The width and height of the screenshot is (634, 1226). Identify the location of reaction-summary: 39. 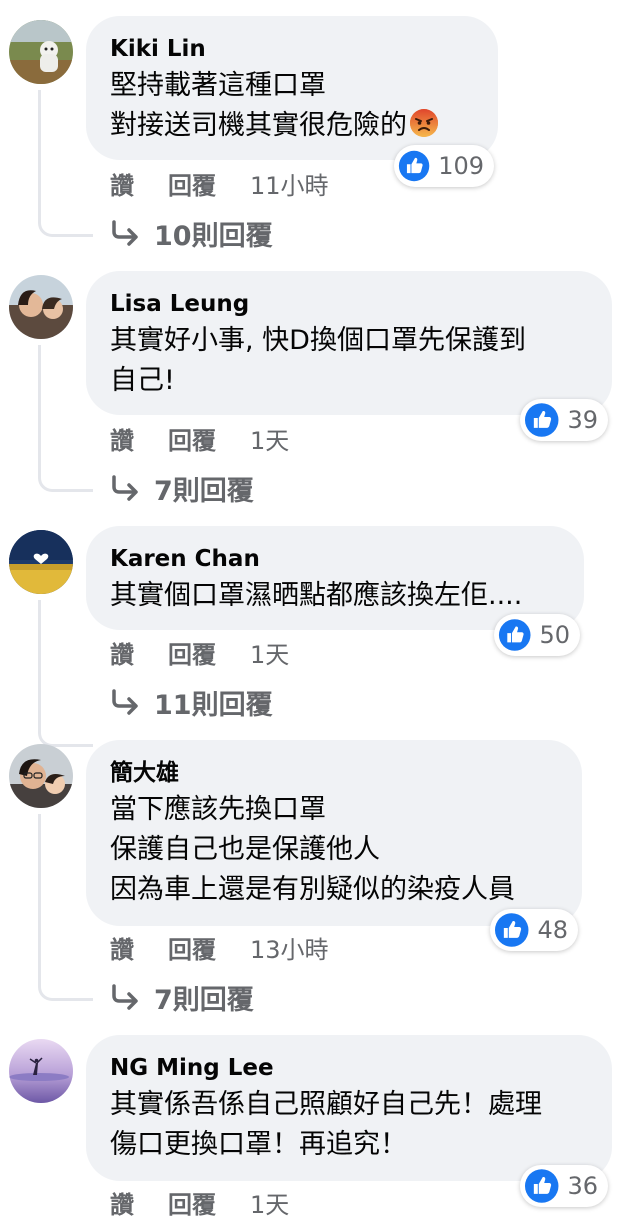
(564, 420).